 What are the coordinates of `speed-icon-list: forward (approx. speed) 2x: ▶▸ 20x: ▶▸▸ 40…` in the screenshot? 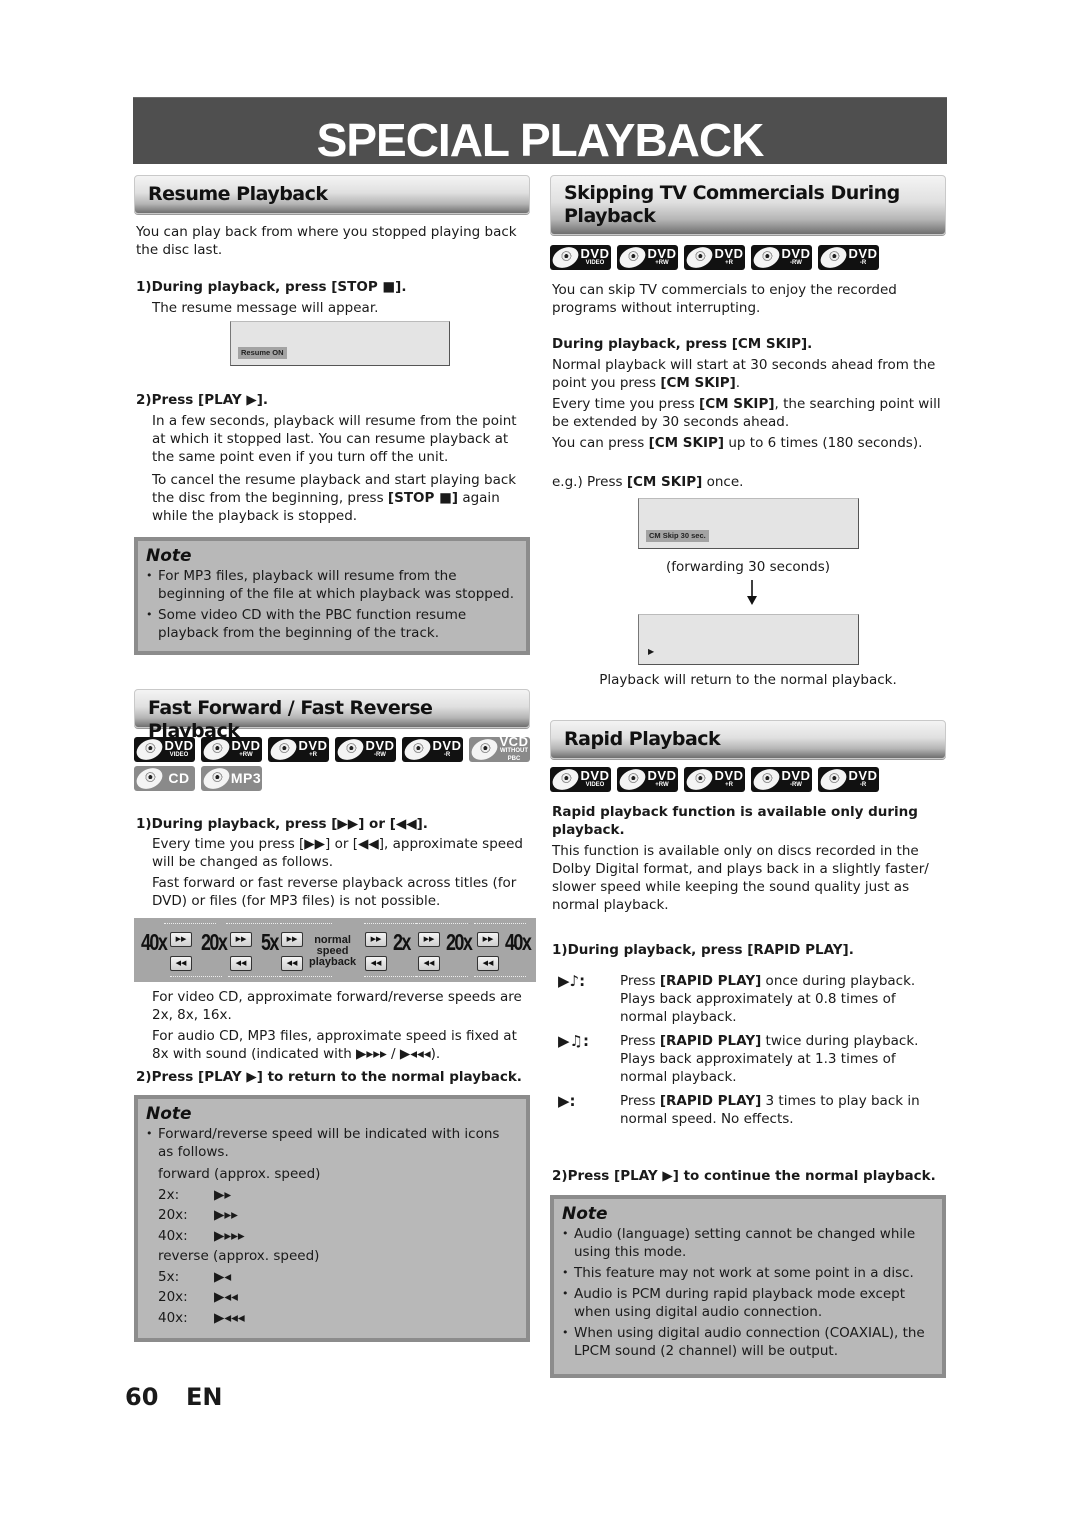 It's located at (332, 1246).